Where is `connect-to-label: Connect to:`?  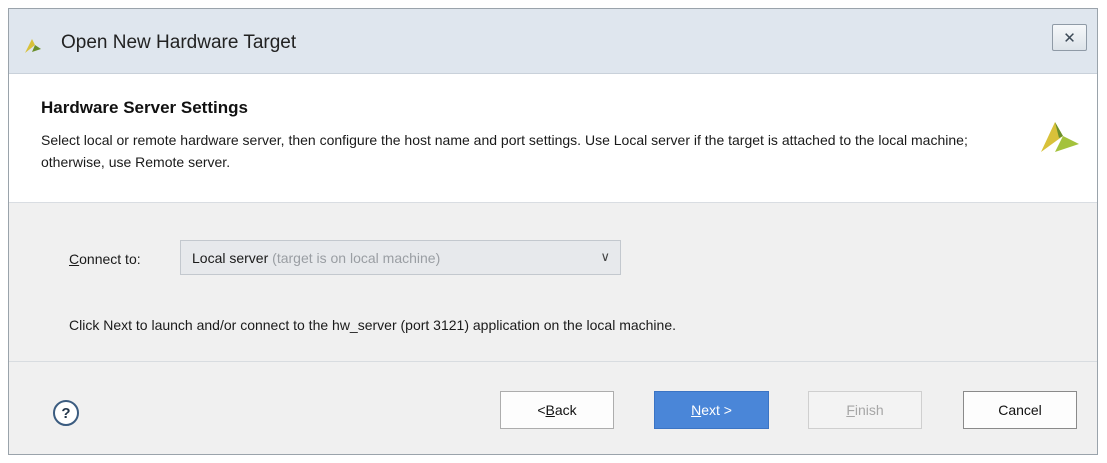 connect-to-label: Connect to: is located at coordinates (105, 259).